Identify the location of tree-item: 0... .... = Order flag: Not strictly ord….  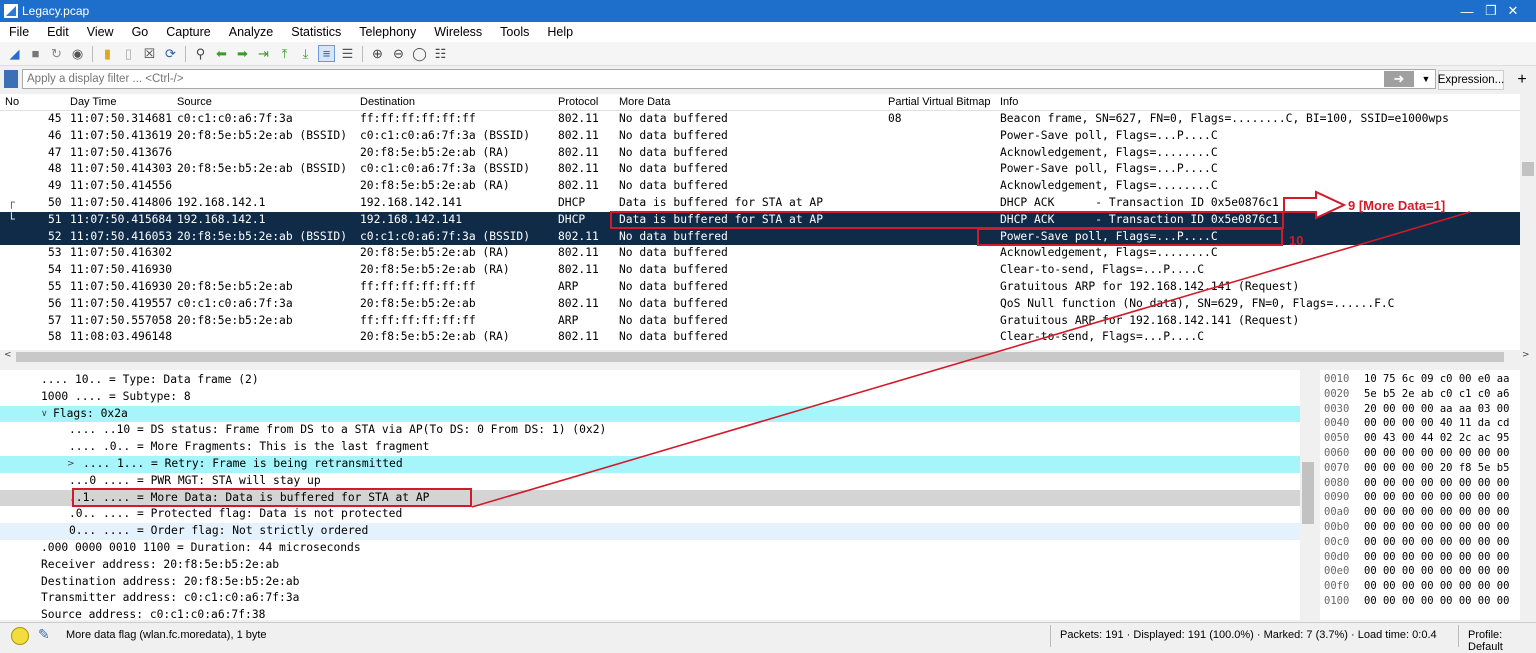
(650, 531).